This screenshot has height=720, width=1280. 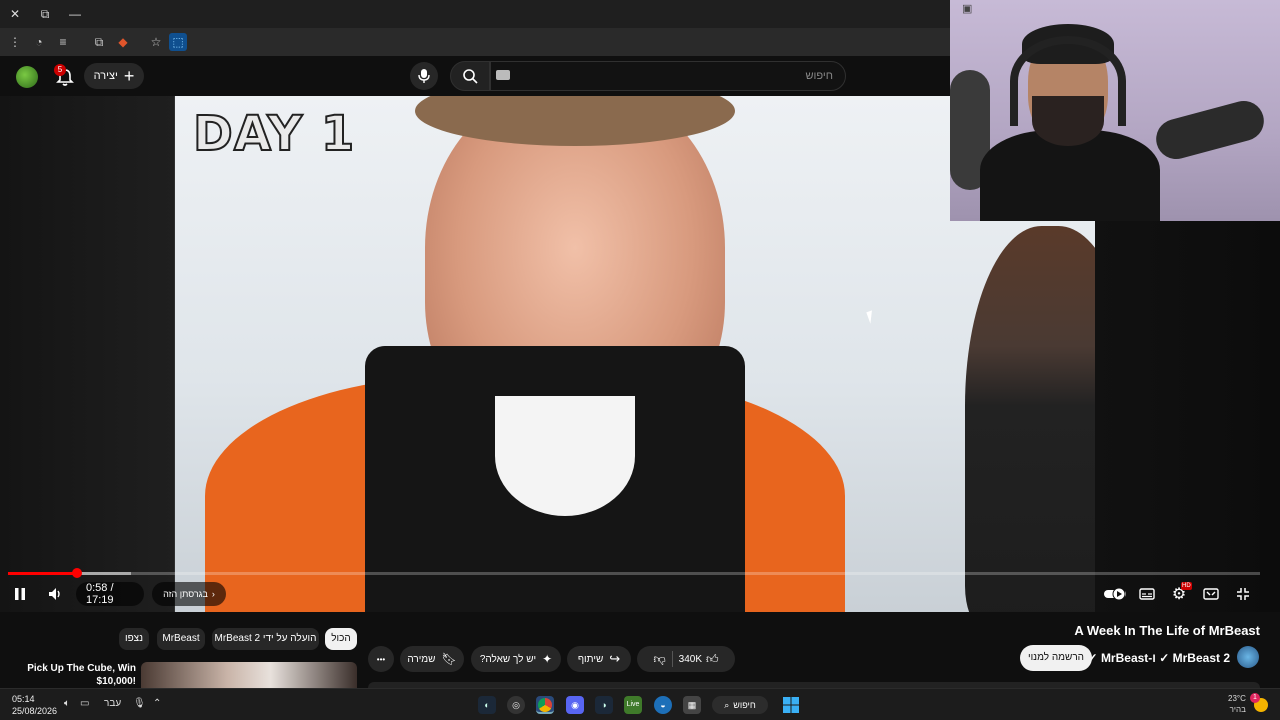 What do you see at coordinates (105, 76) in the screenshot?
I see `create-label: יצירה` at bounding box center [105, 76].